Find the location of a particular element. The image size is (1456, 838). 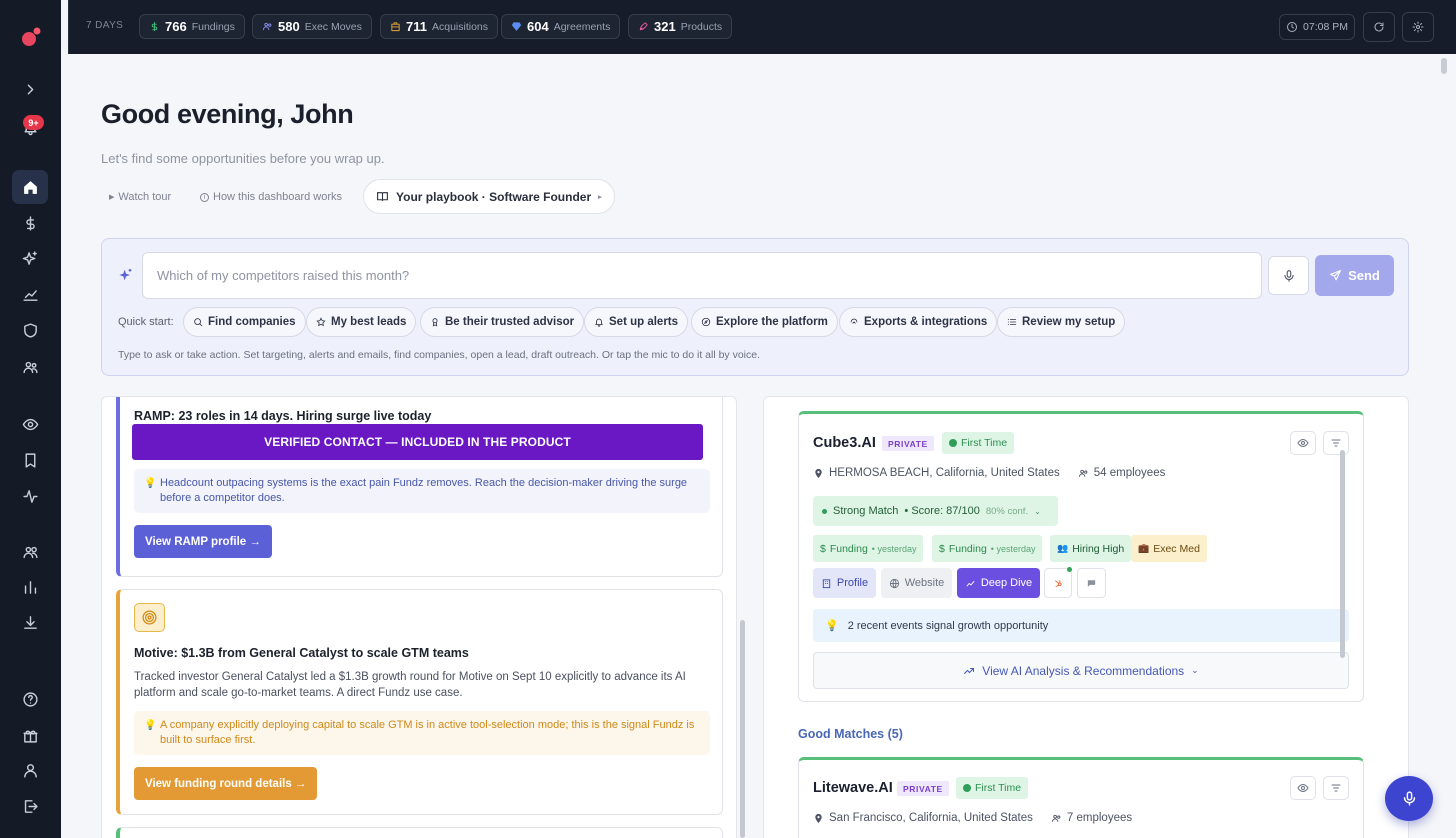

match-confidence: 80% conf. is located at coordinates (1007, 511).